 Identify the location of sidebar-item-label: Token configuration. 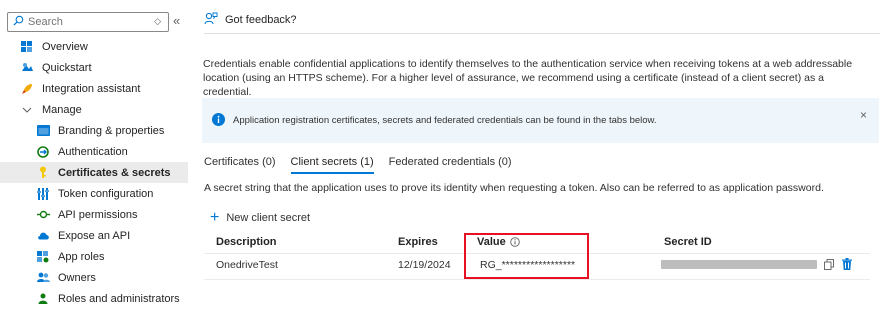
(106, 193).